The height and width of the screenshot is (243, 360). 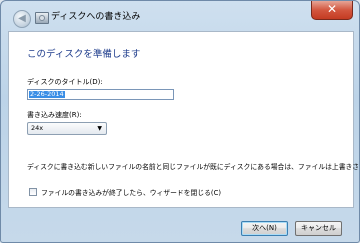 I want to click on disc-title-input: 2-26-2014, so click(x=100, y=94).